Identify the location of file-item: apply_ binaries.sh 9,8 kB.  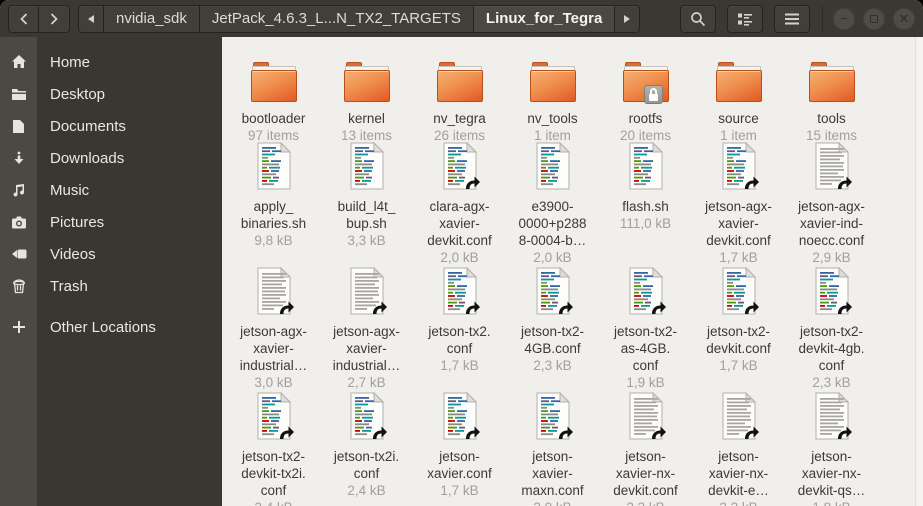
(273, 205).